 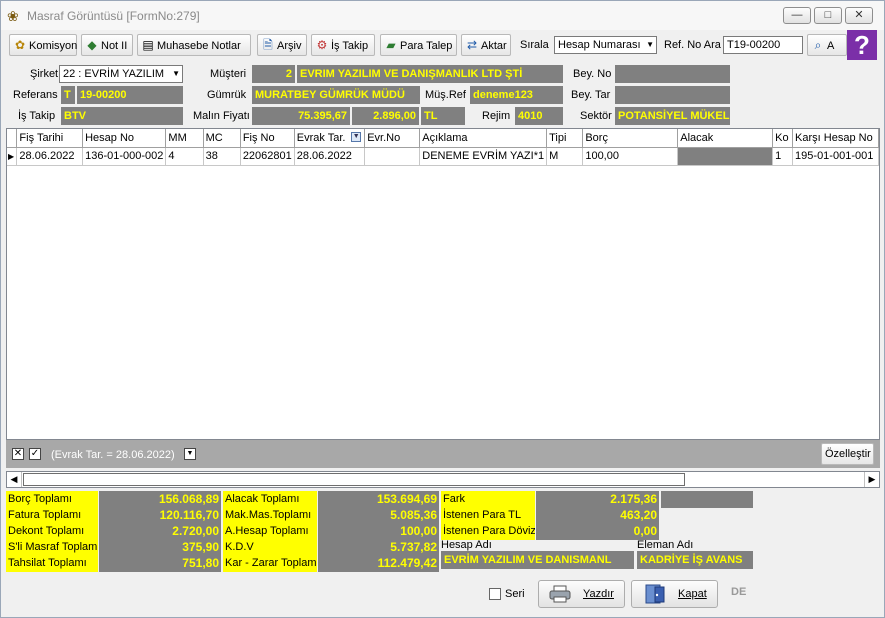 What do you see at coordinates (835, 138) in the screenshot?
I see `col-karsi-hesap-no: Karşı Hesap No` at bounding box center [835, 138].